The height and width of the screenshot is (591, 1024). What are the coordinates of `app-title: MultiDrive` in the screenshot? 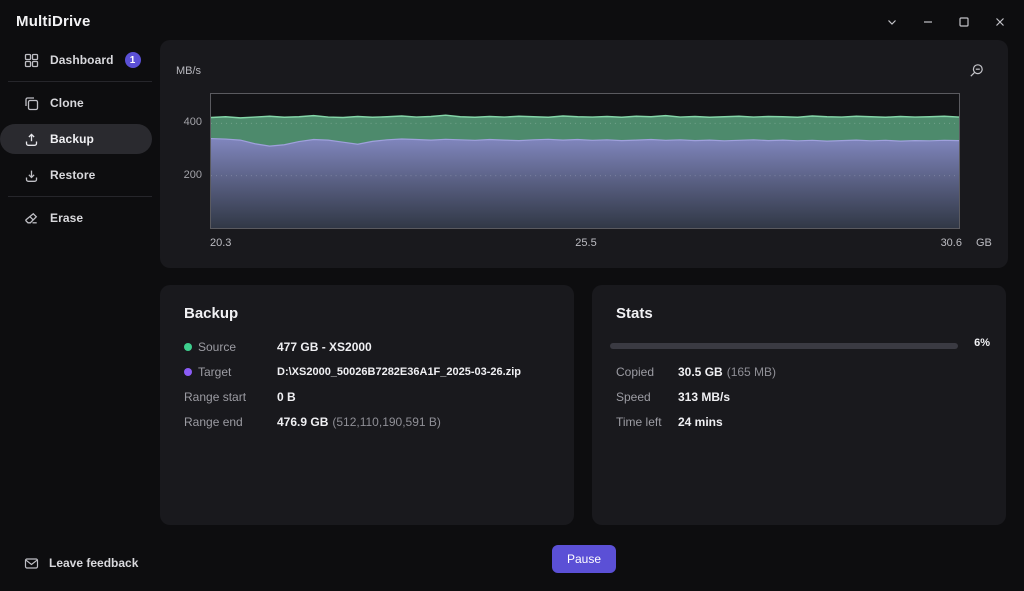 It's located at (53, 21).